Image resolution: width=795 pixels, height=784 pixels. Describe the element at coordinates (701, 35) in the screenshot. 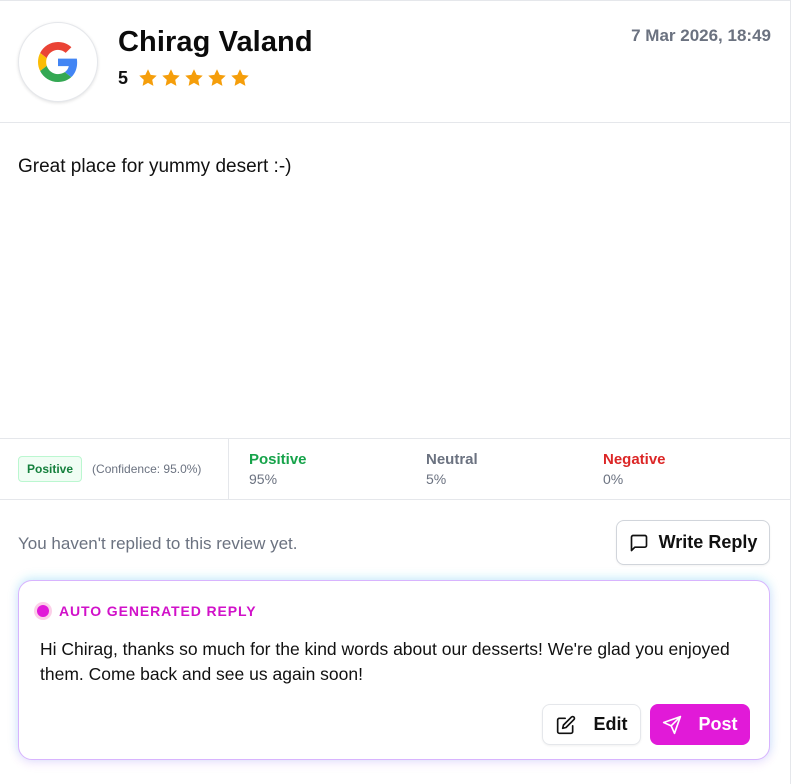

I see `review-timestamp: 7 Mar 2026, 18:49` at that location.